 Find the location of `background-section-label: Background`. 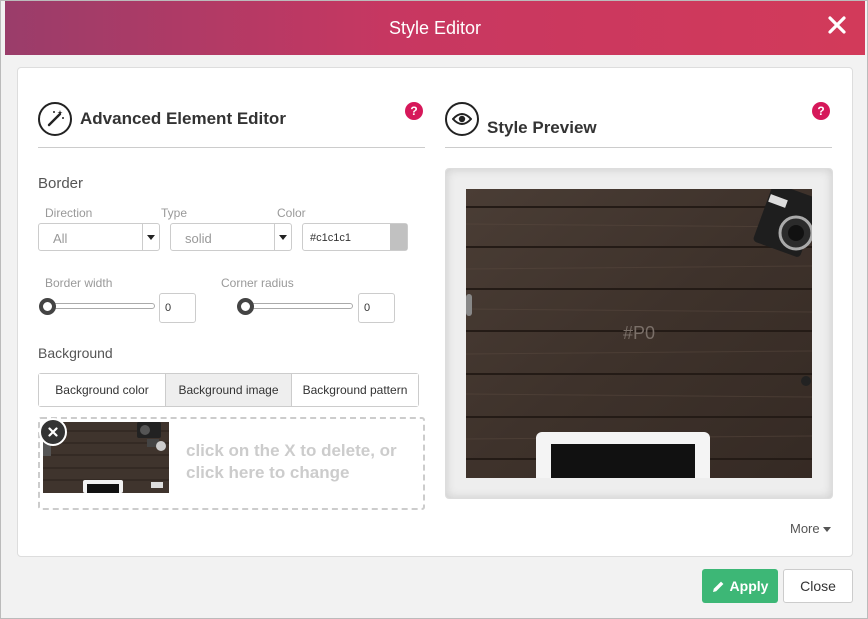

background-section-label: Background is located at coordinates (75, 353).